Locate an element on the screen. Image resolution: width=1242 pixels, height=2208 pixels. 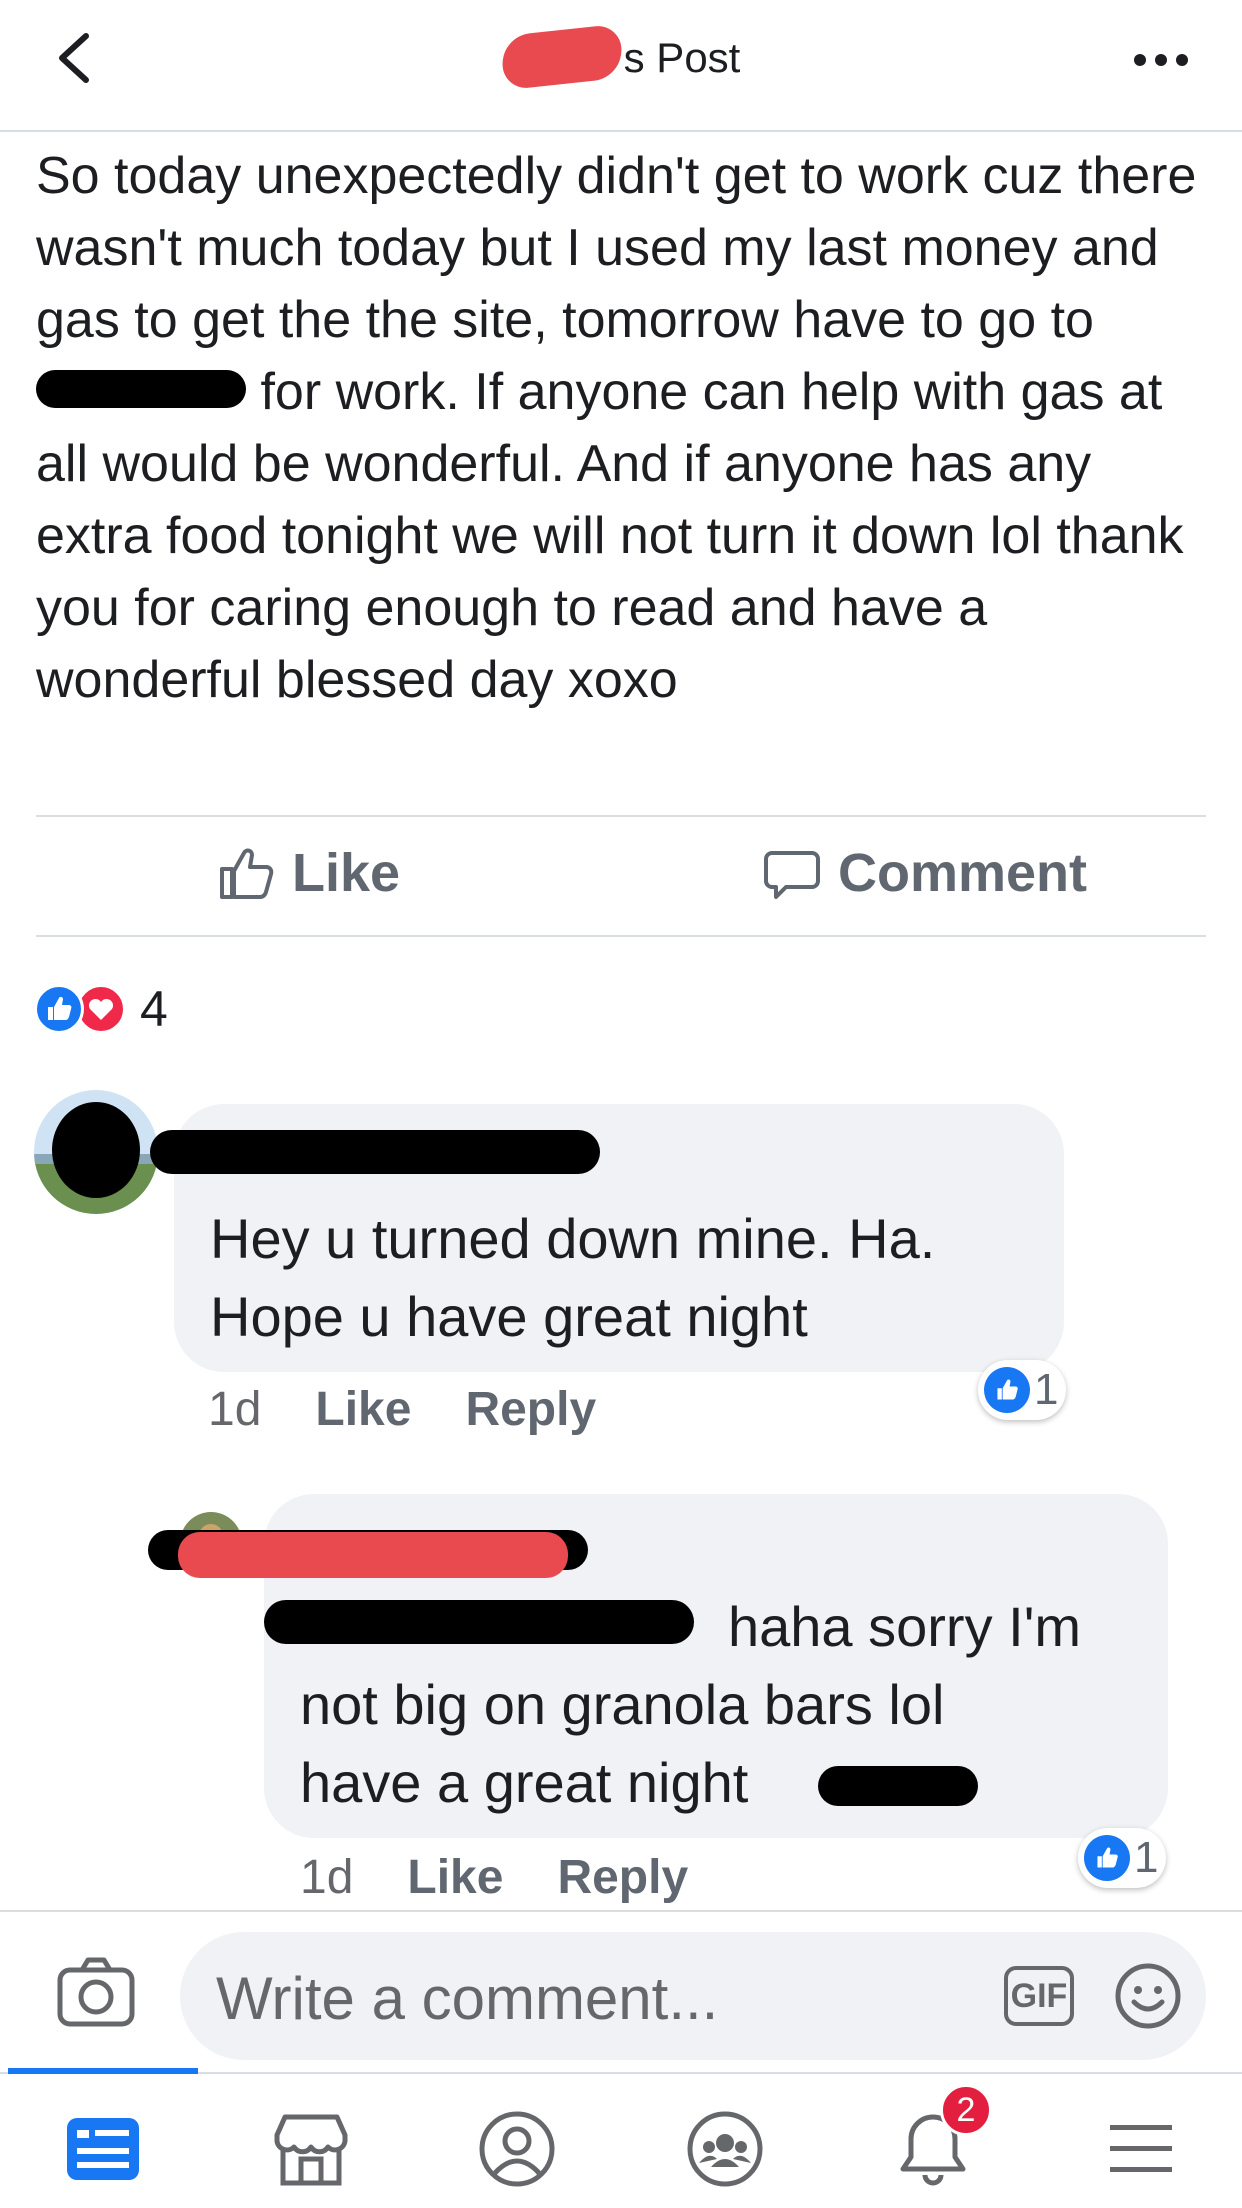
page-title: s Post is located at coordinates (621, 57).